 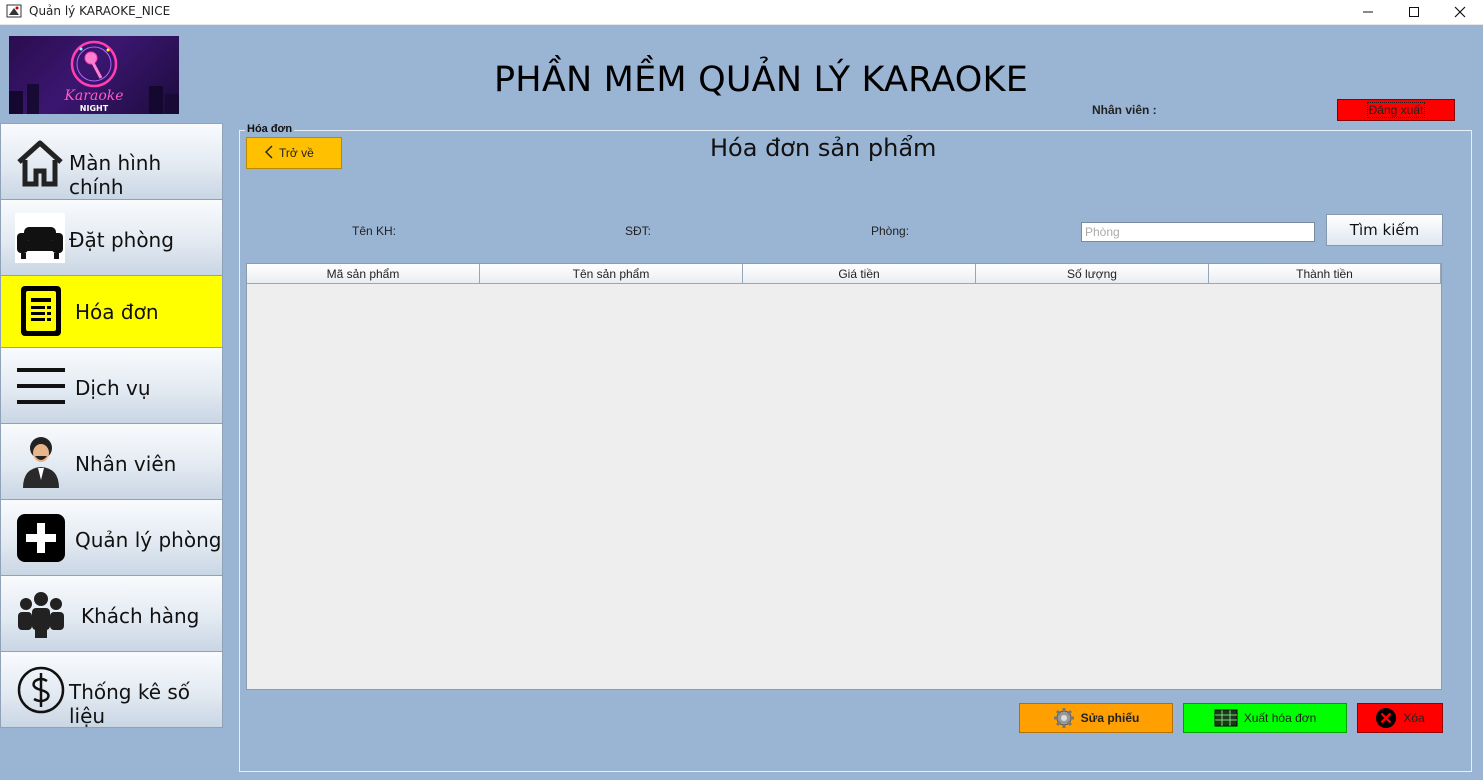 What do you see at coordinates (859, 274) in the screenshot?
I see `column-price: Giá tiền` at bounding box center [859, 274].